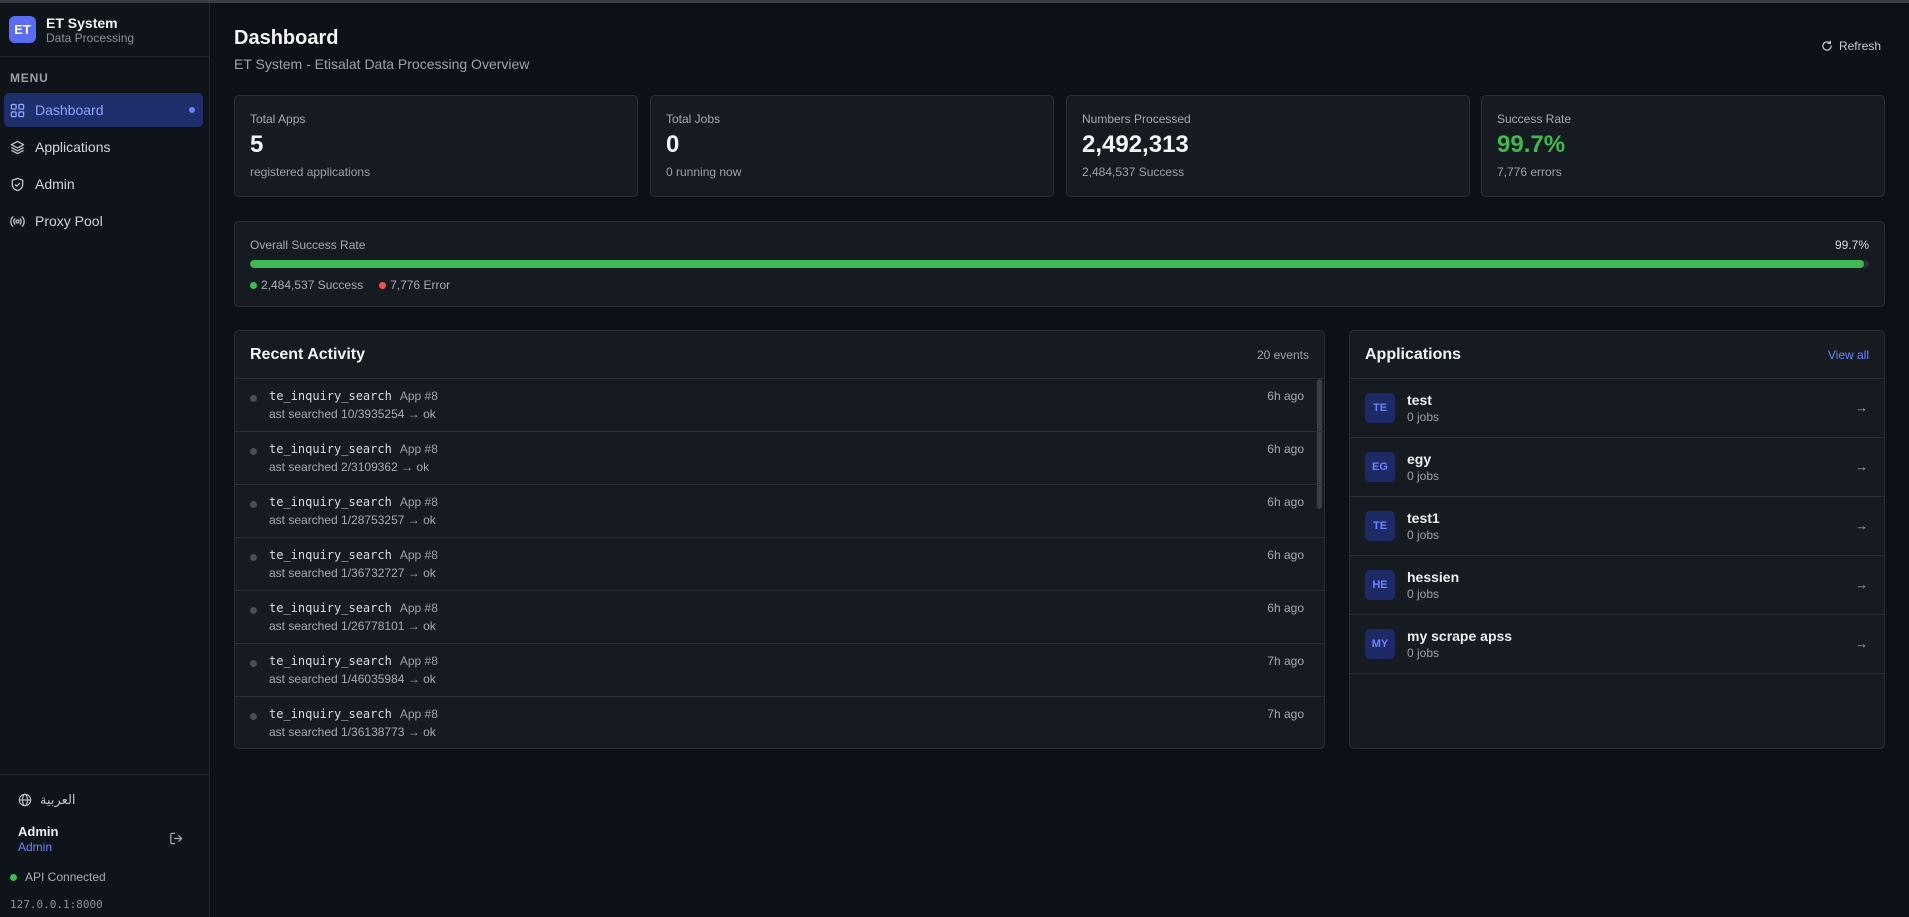  I want to click on stat-note: 7,776 errors, so click(1529, 172).